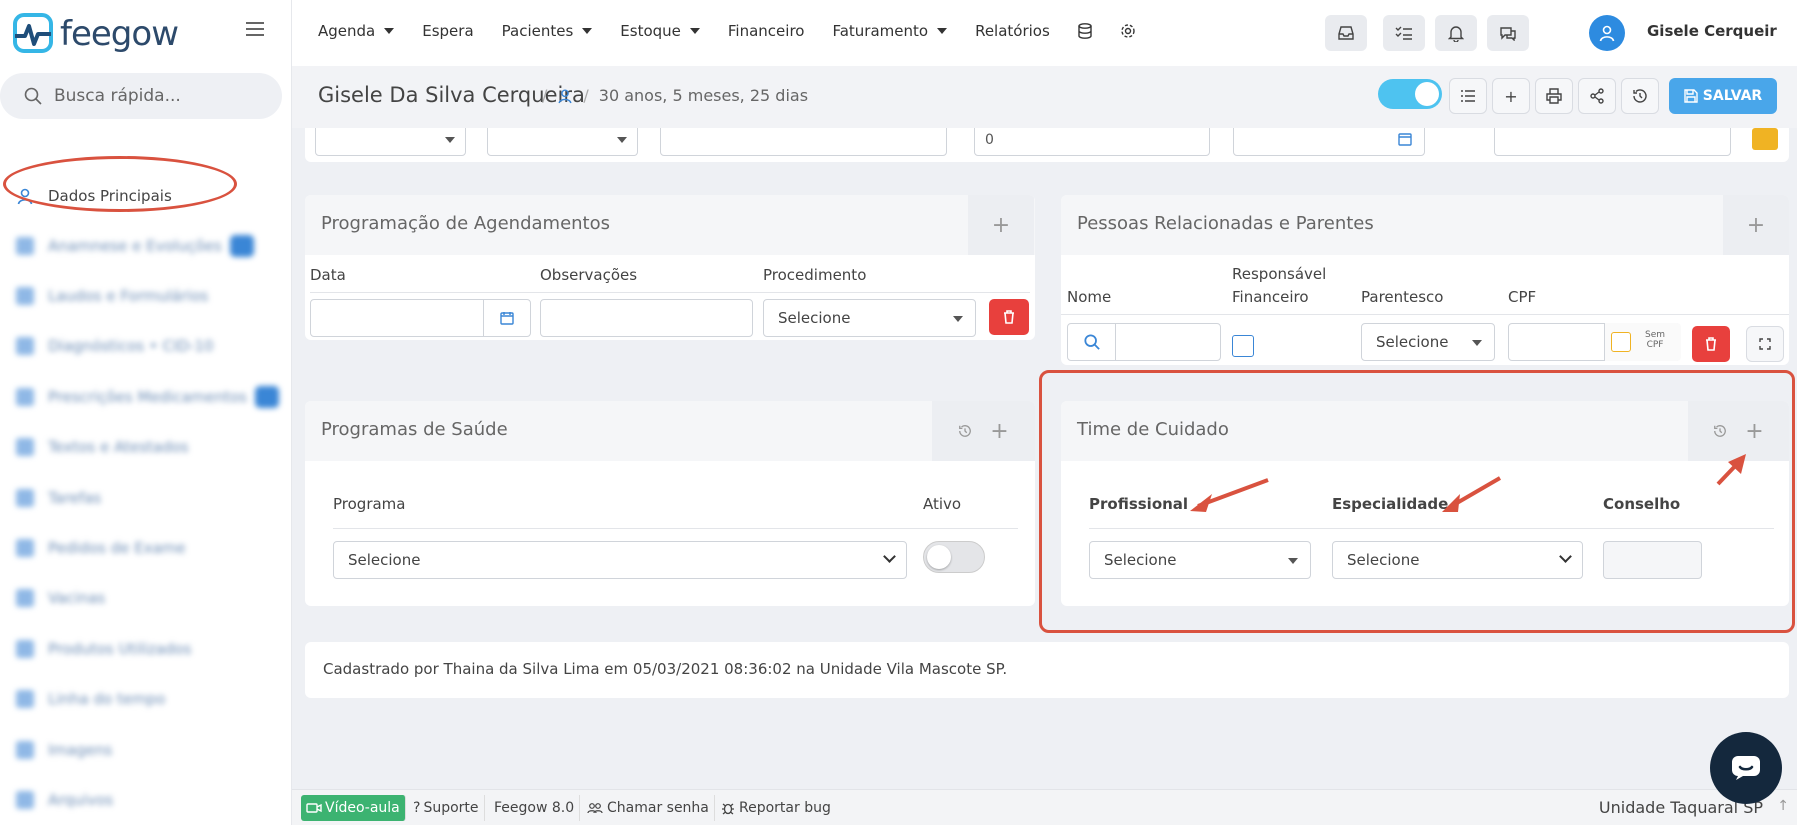  I want to click on nome-search-input, so click(1144, 342).